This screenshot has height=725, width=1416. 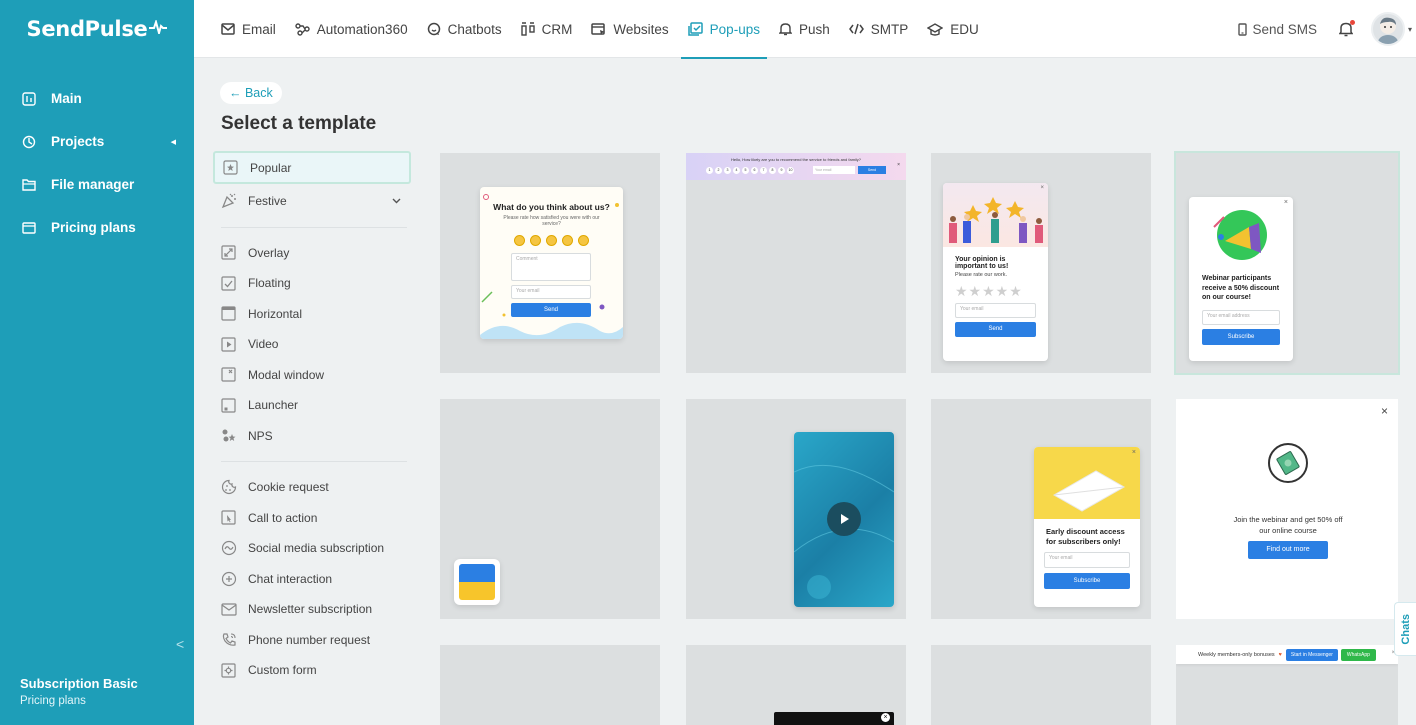 I want to click on category-video-label: Video, so click(x=263, y=344).